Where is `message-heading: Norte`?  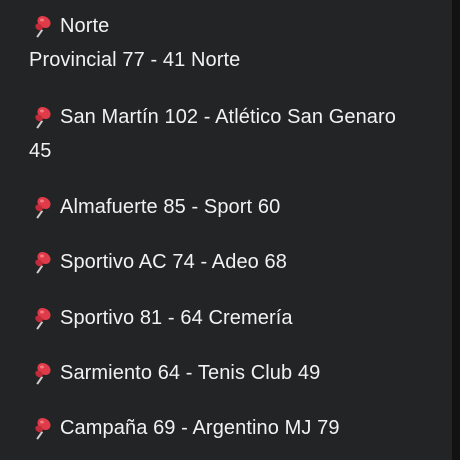 message-heading: Norte is located at coordinates (85, 26).